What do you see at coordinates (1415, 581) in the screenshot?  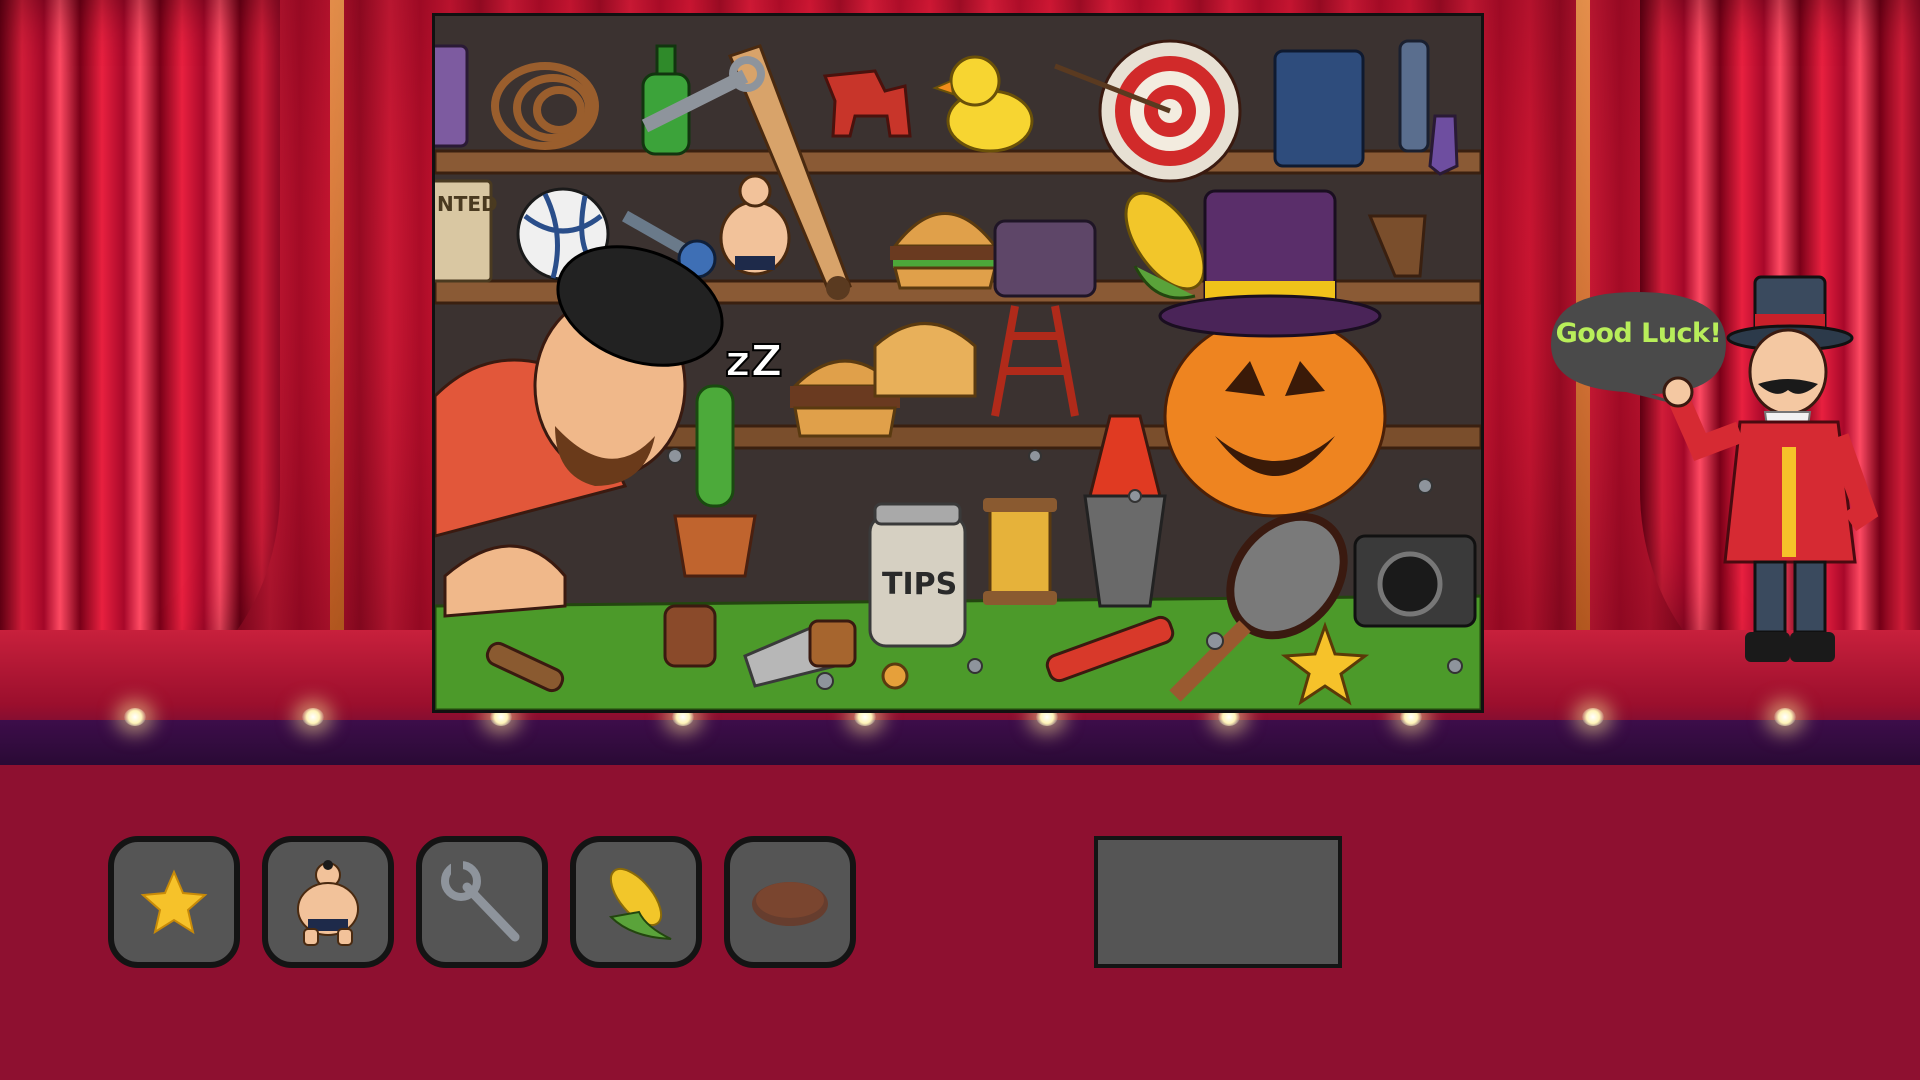 I see `camera` at bounding box center [1415, 581].